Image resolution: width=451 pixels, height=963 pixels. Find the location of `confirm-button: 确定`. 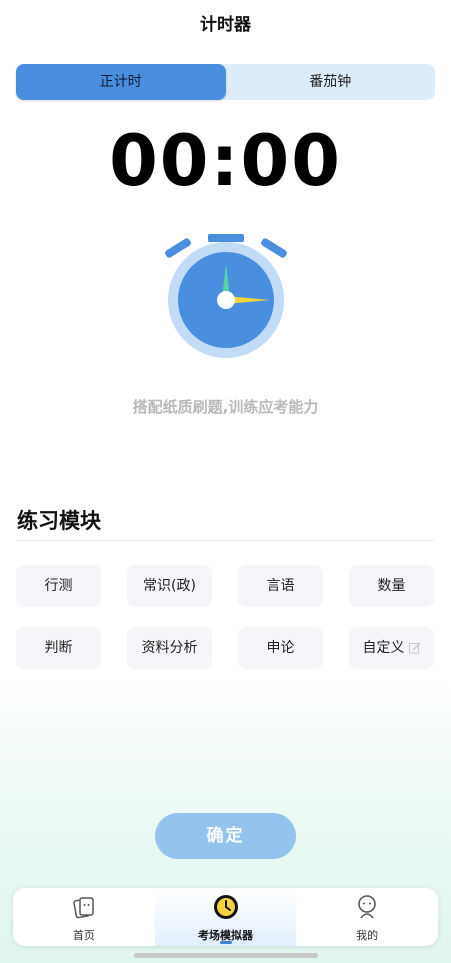

confirm-button: 确定 is located at coordinates (225, 836).